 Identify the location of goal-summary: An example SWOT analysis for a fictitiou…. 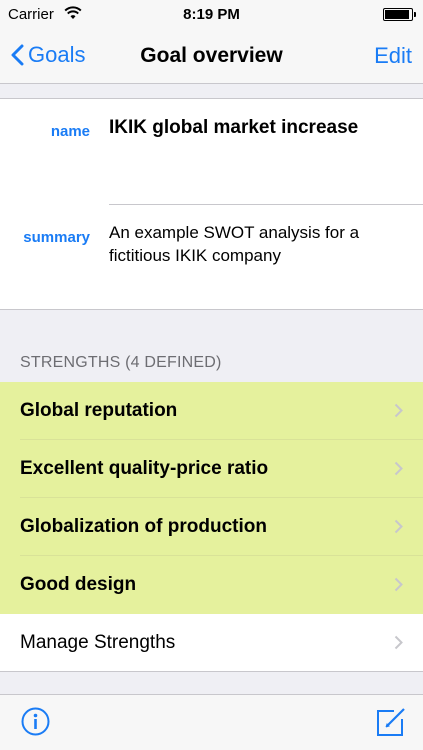
(259, 244).